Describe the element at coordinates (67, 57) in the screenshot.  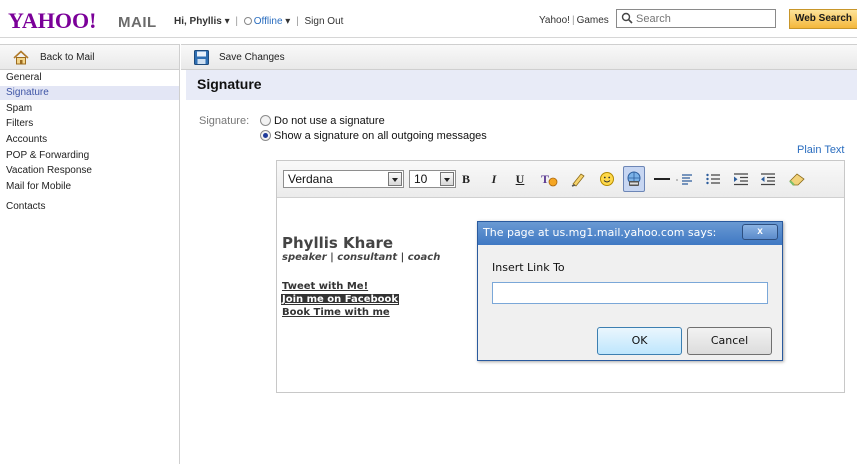
I see `back-to-mail-label: Back to Mail` at that location.